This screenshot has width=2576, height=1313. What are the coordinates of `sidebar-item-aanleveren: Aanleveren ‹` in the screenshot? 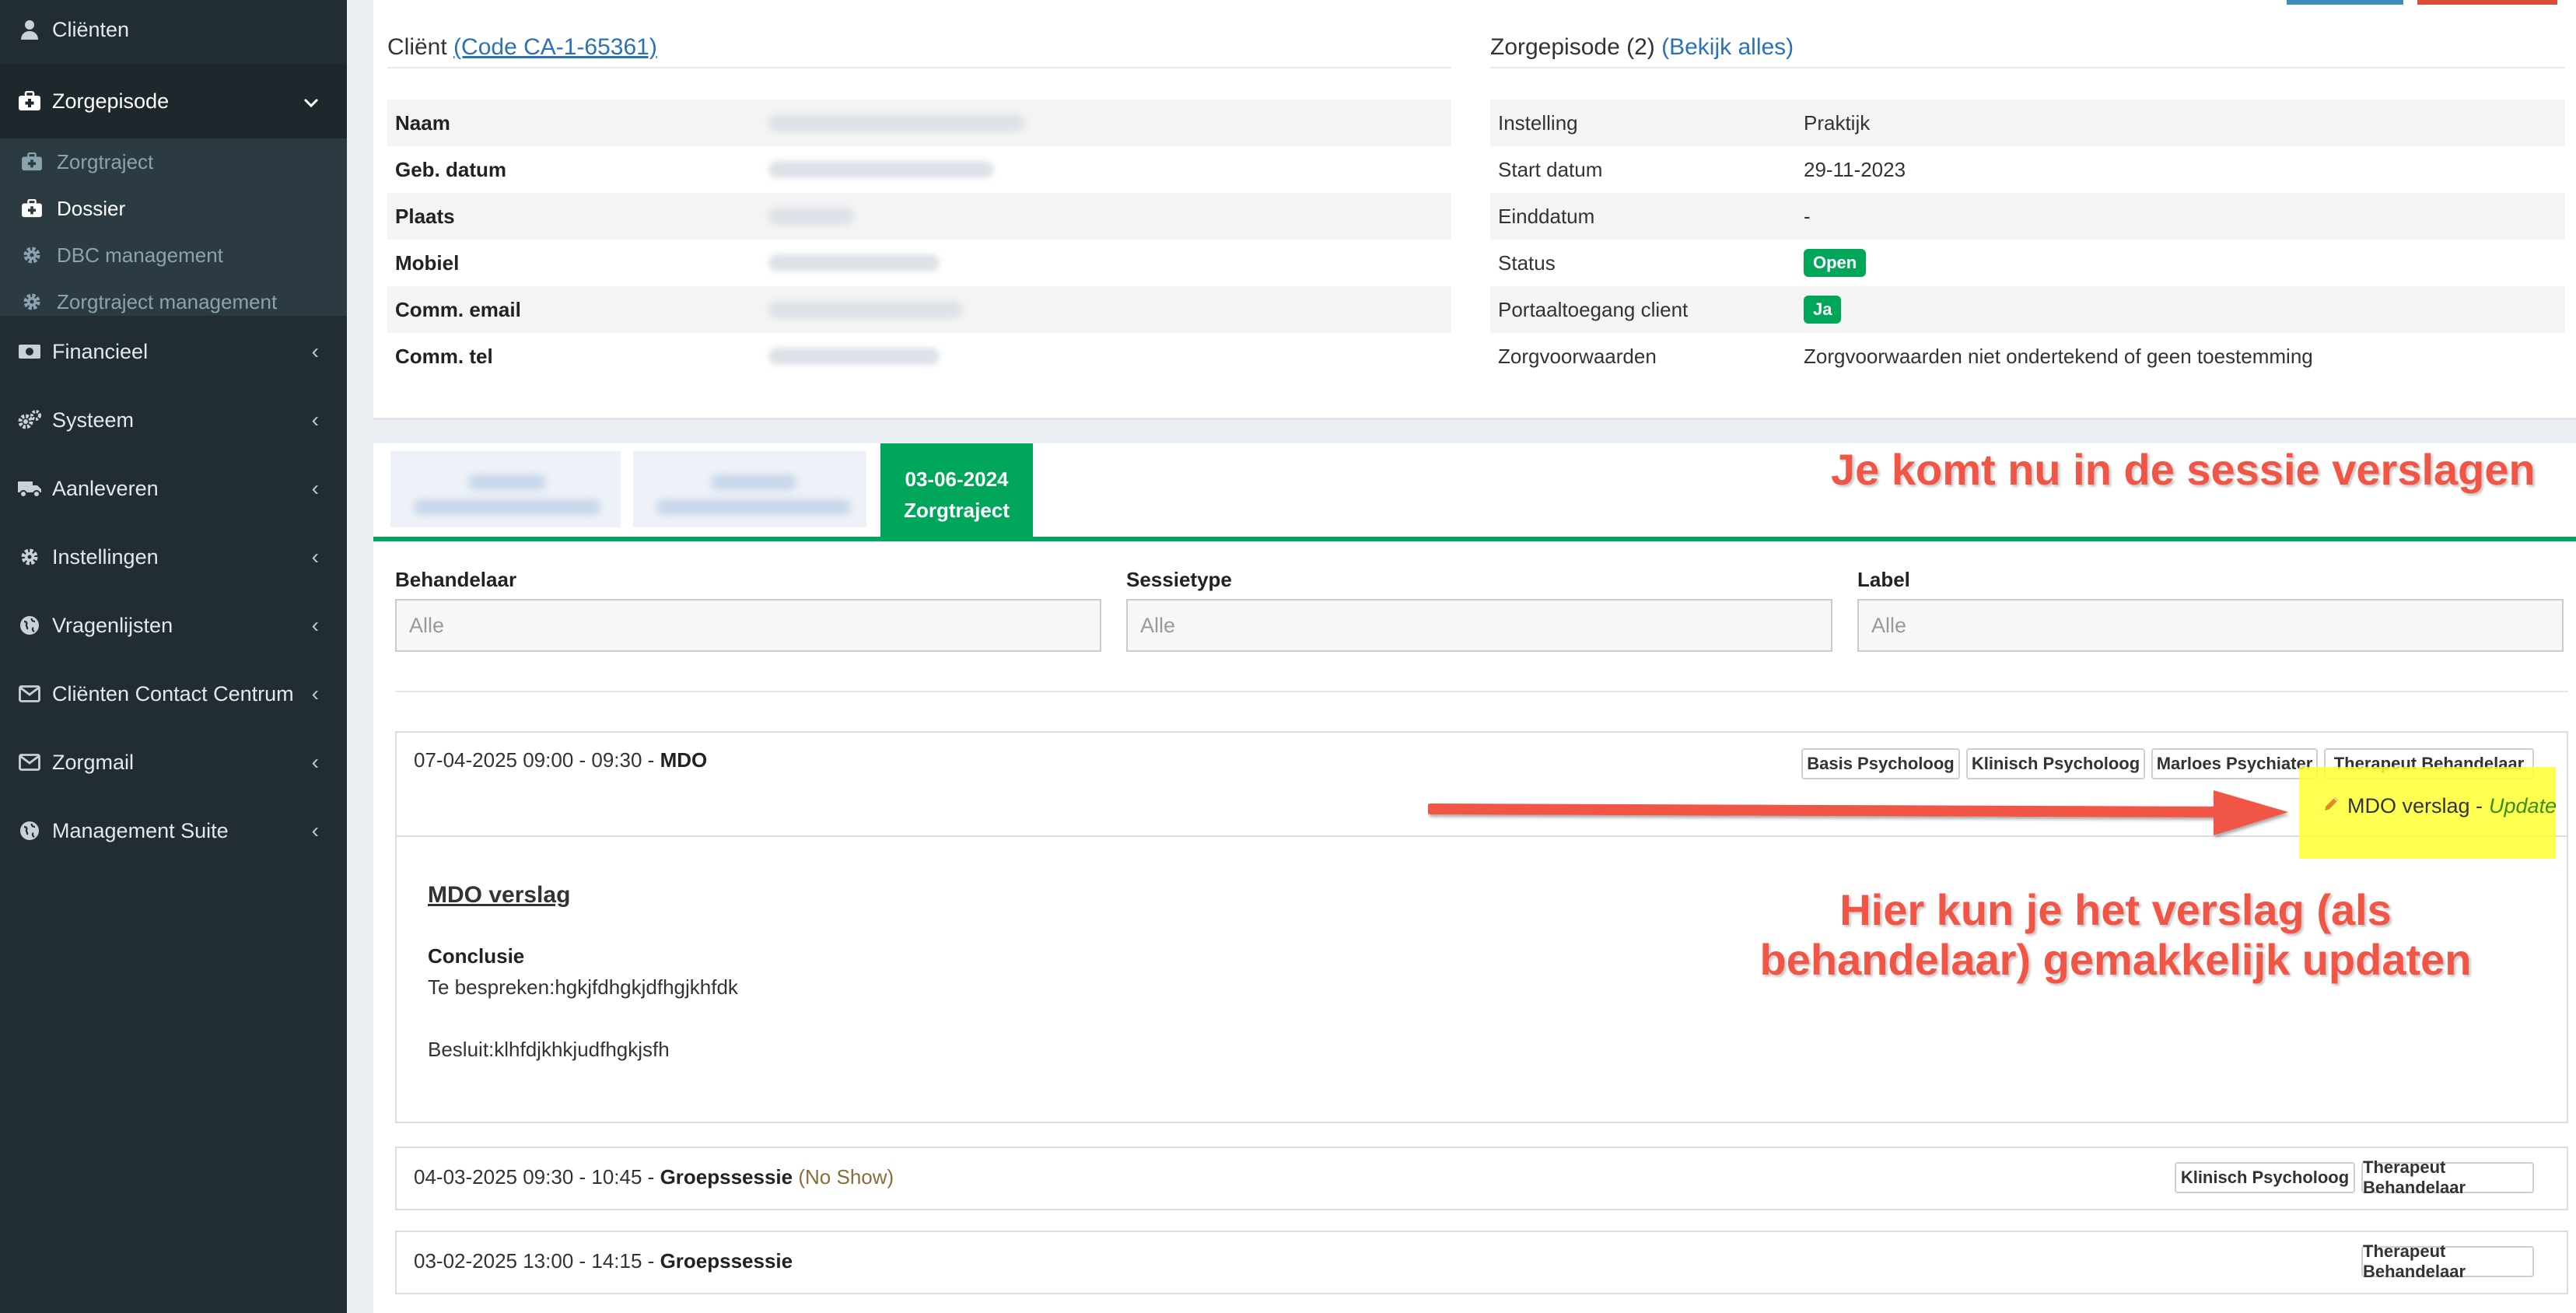 It's located at (173, 489).